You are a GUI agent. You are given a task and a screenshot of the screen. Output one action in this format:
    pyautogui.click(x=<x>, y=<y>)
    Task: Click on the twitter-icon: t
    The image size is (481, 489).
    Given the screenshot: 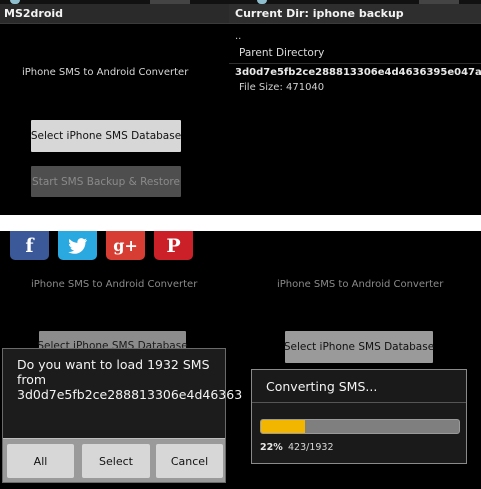 What is the action you would take?
    pyautogui.click(x=77, y=245)
    